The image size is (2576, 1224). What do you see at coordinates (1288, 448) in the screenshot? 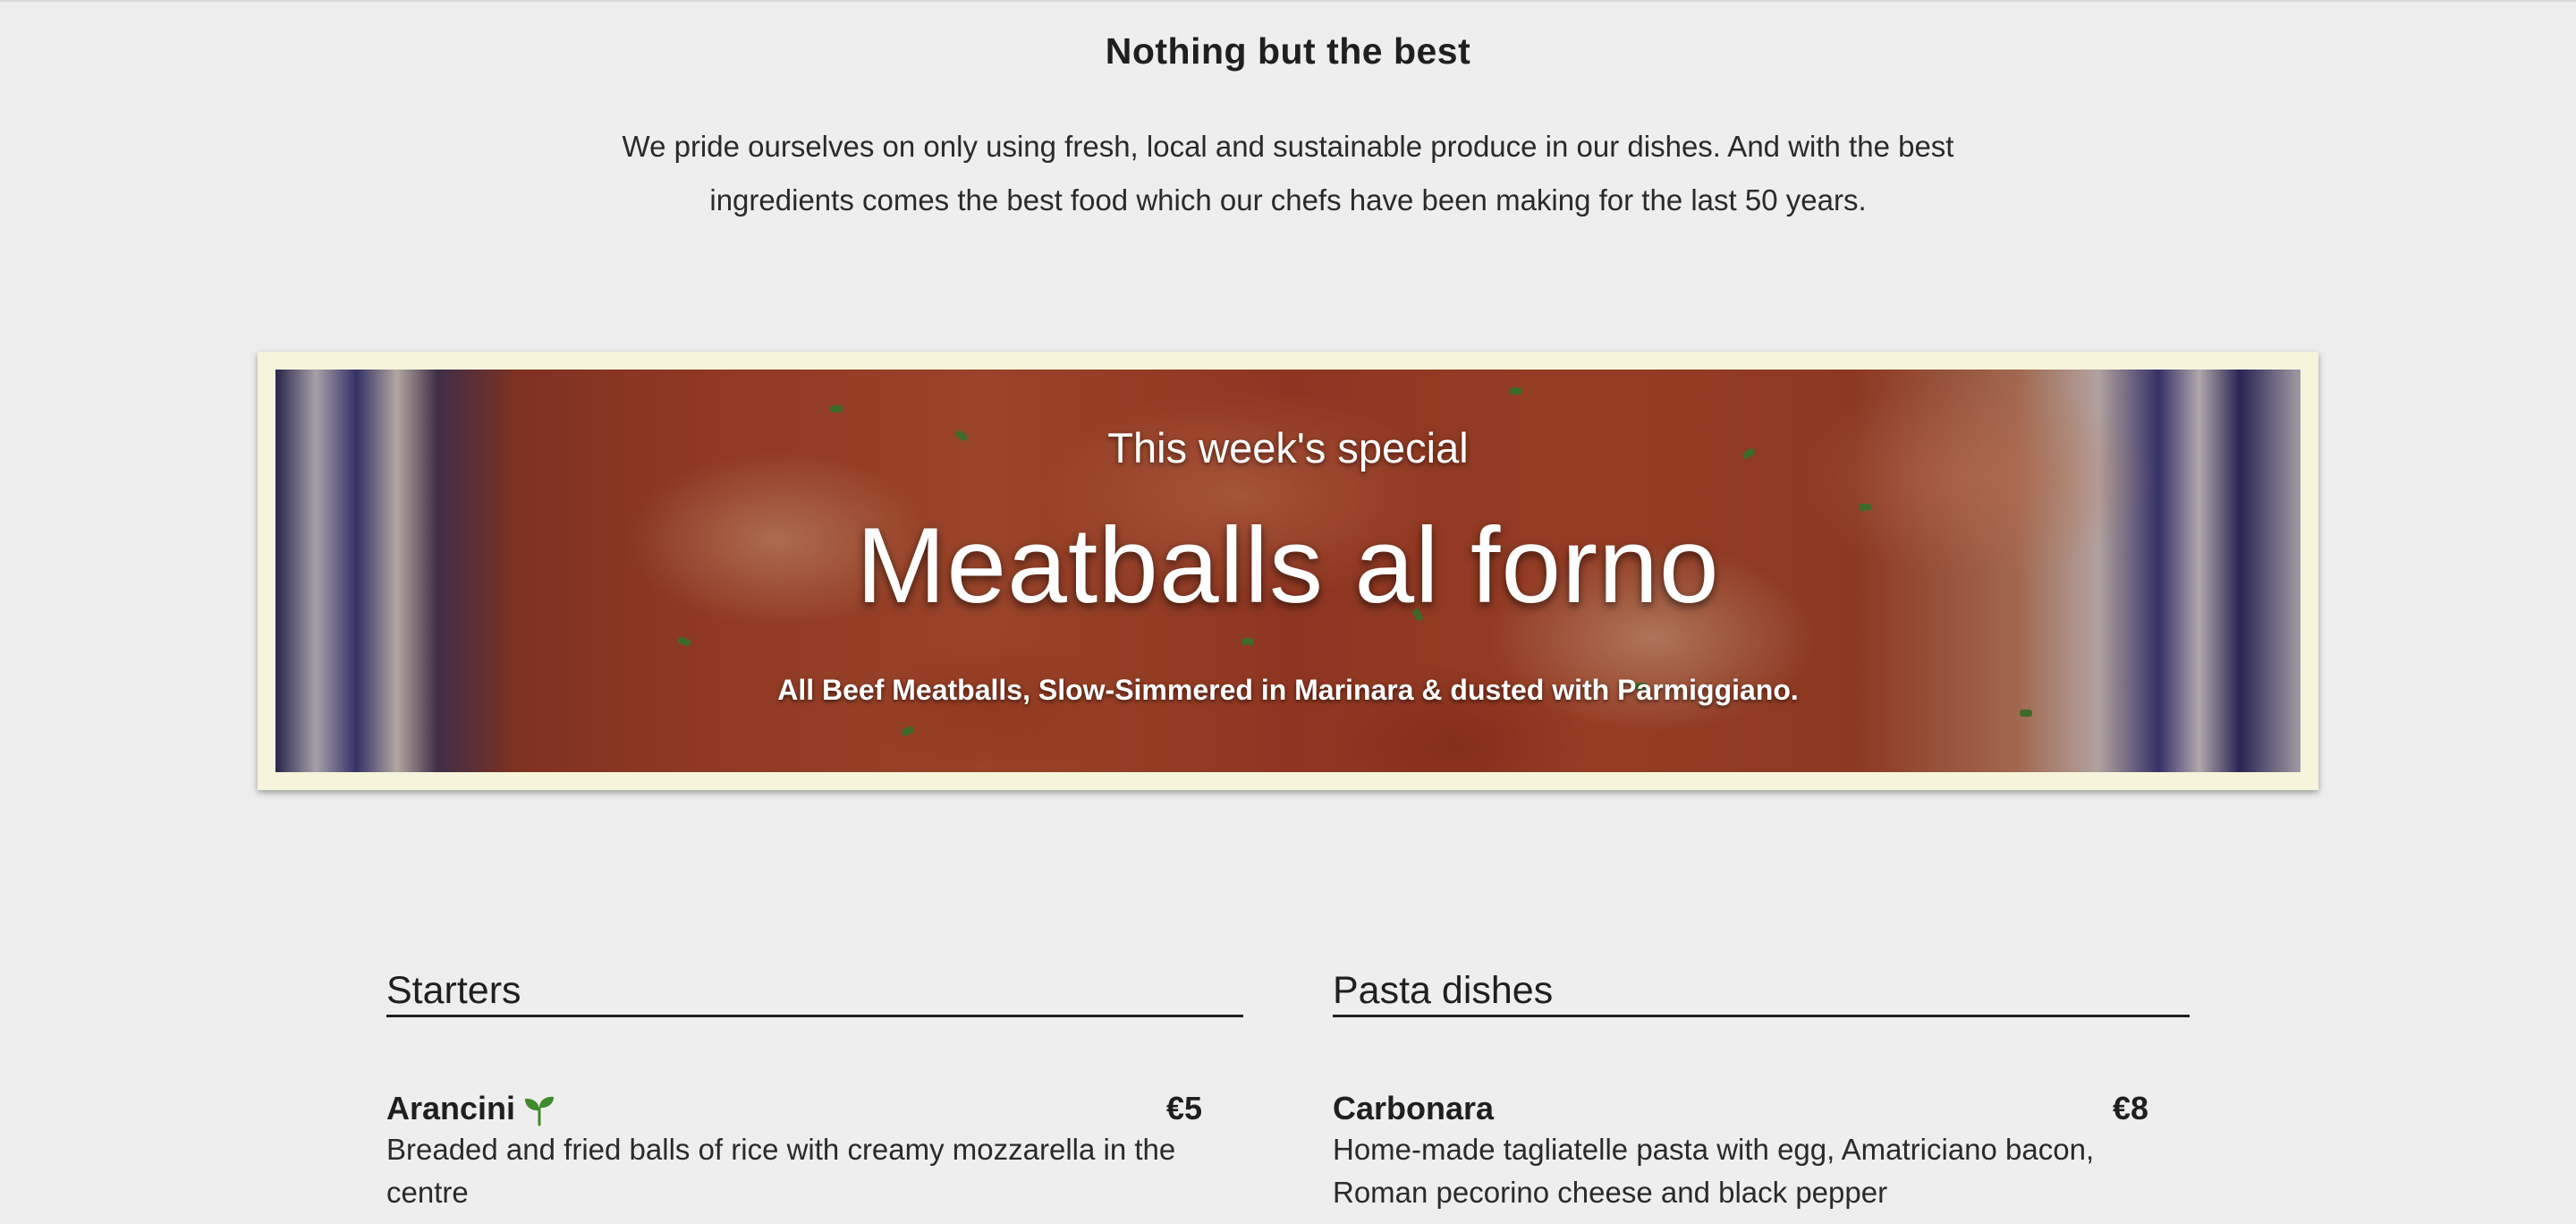
I see `special-kicker: This week's special` at bounding box center [1288, 448].